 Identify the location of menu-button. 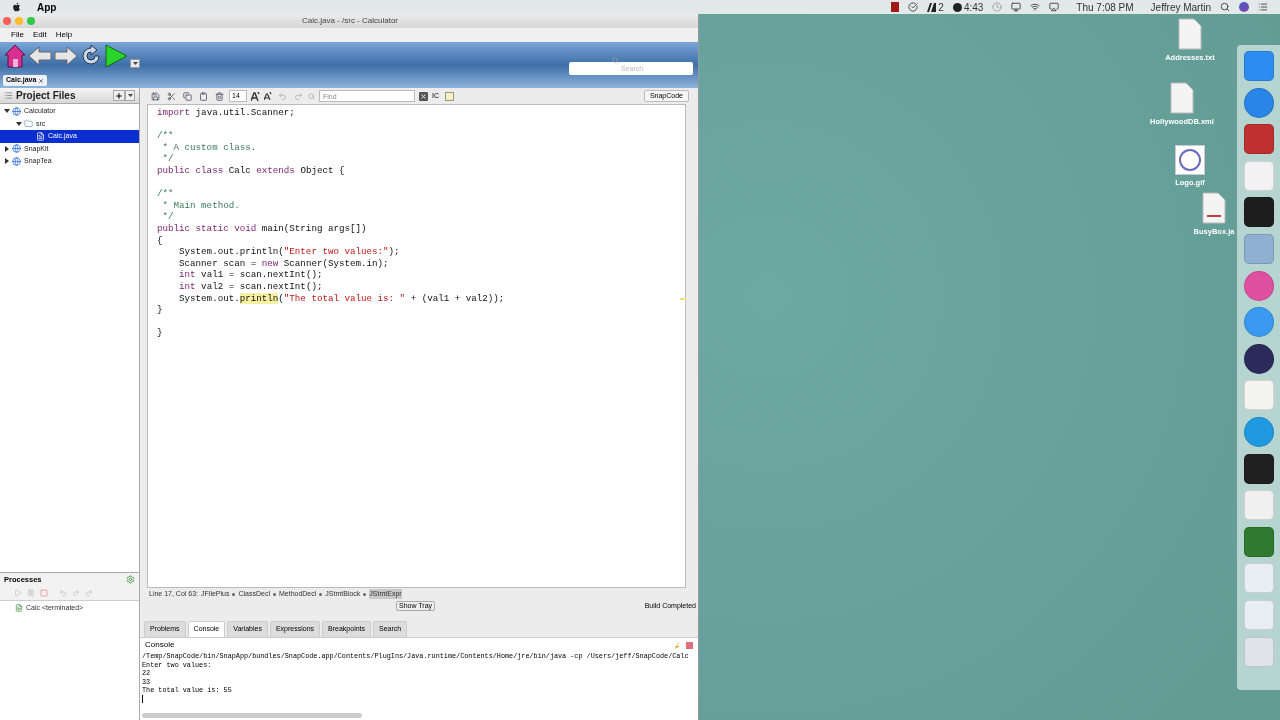
(130, 95).